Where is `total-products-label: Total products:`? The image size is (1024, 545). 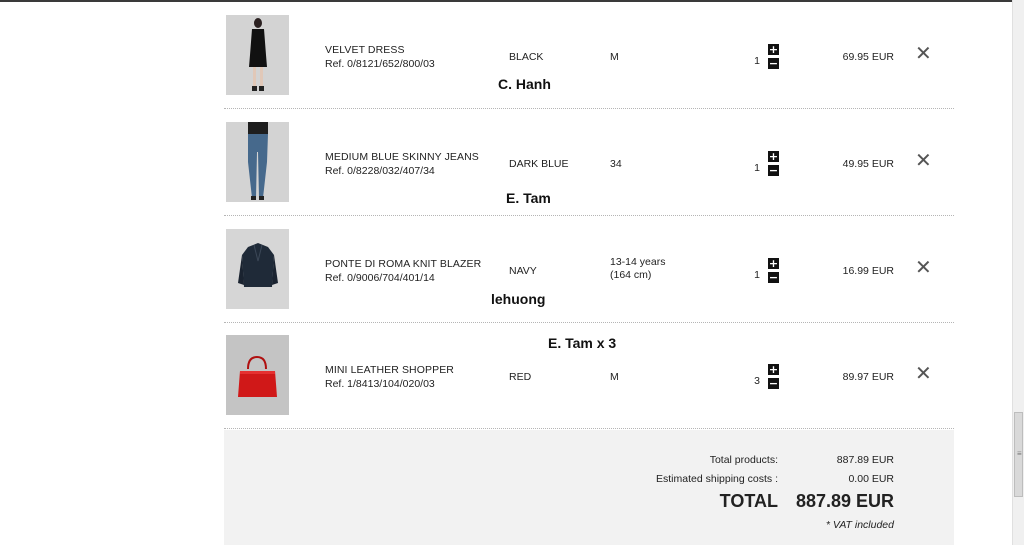 total-products-label: Total products: is located at coordinates (743, 460).